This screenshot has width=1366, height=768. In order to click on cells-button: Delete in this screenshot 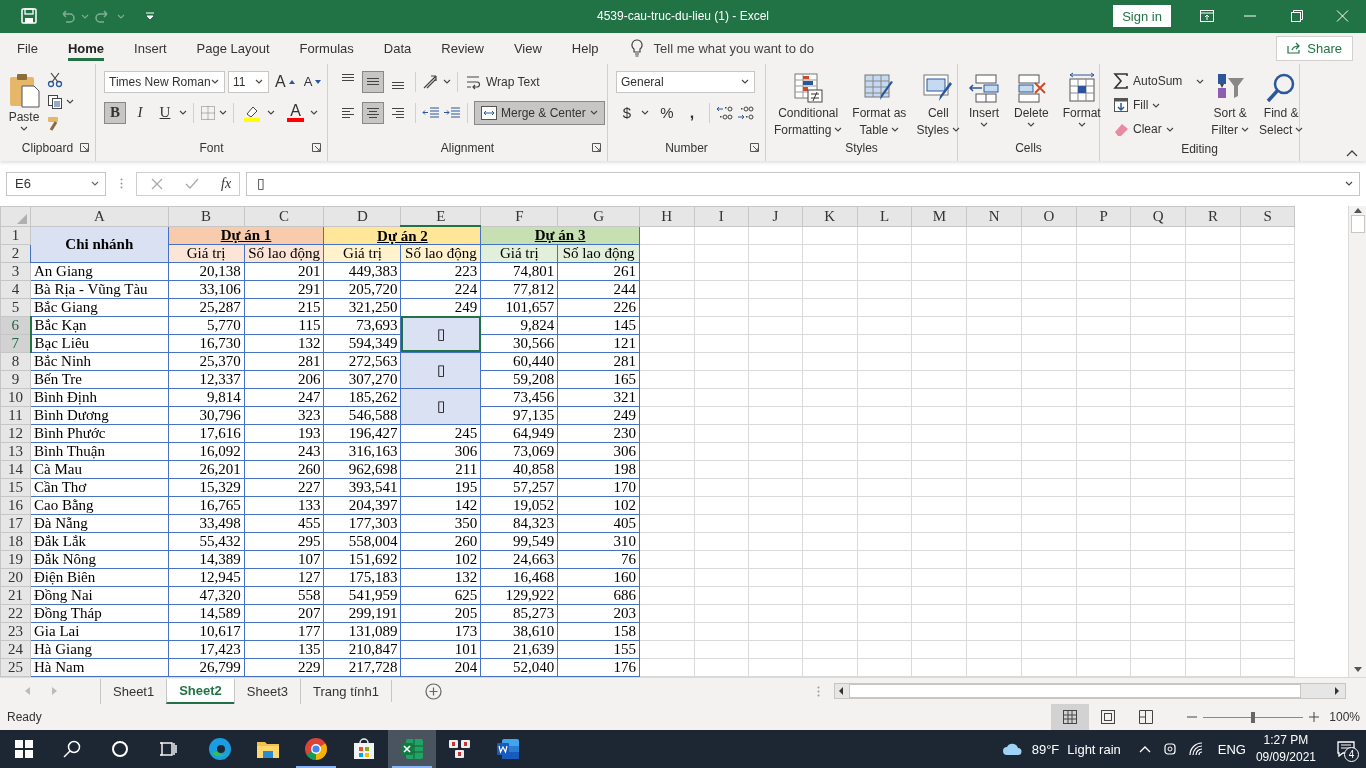, I will do `click(1031, 104)`.